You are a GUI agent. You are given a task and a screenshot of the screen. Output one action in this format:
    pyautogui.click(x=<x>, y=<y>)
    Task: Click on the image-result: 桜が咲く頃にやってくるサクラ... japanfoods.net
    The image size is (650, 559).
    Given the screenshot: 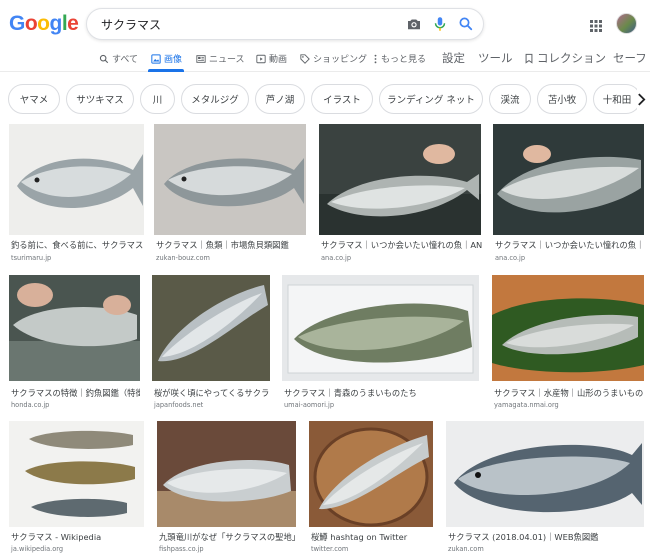 What is the action you would take?
    pyautogui.click(x=211, y=342)
    